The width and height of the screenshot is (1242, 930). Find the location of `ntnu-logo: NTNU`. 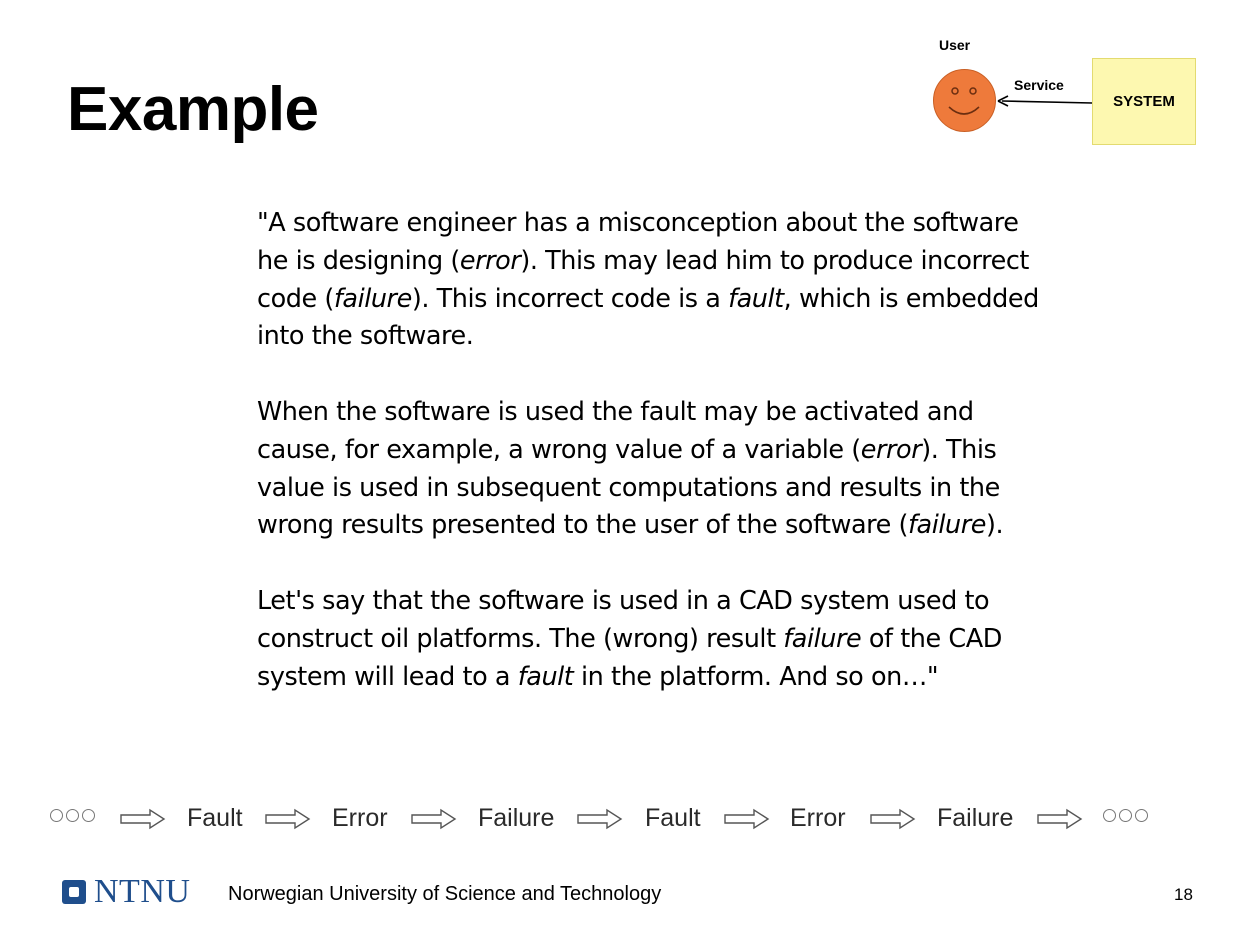

ntnu-logo: NTNU is located at coordinates (126, 891).